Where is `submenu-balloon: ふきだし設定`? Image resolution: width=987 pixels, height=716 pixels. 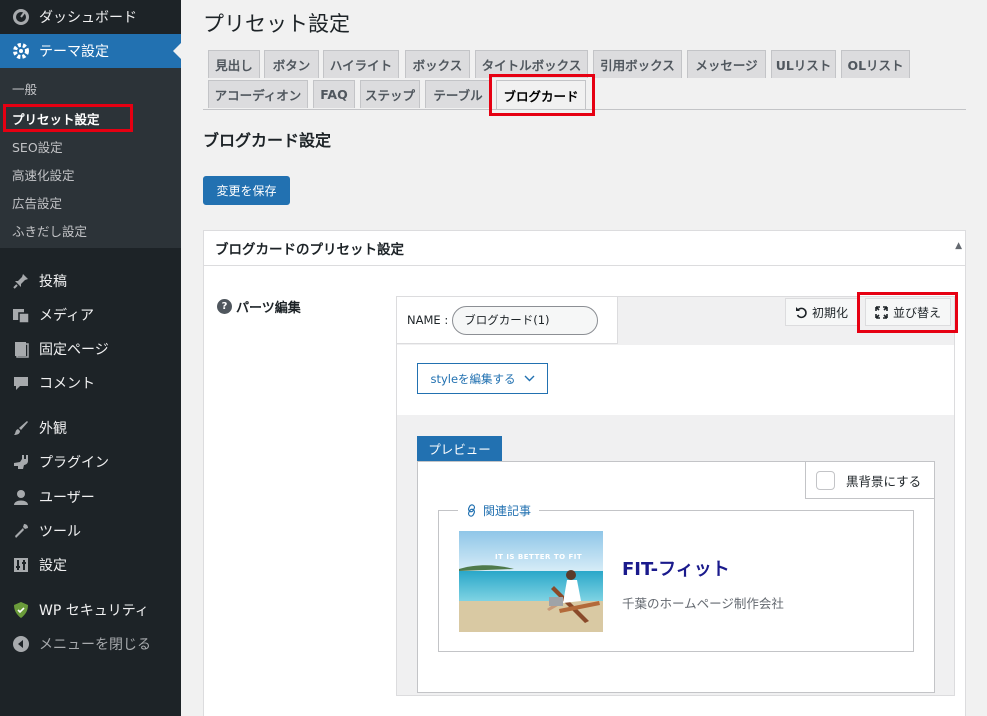 submenu-balloon: ふきだし設定 is located at coordinates (90, 230).